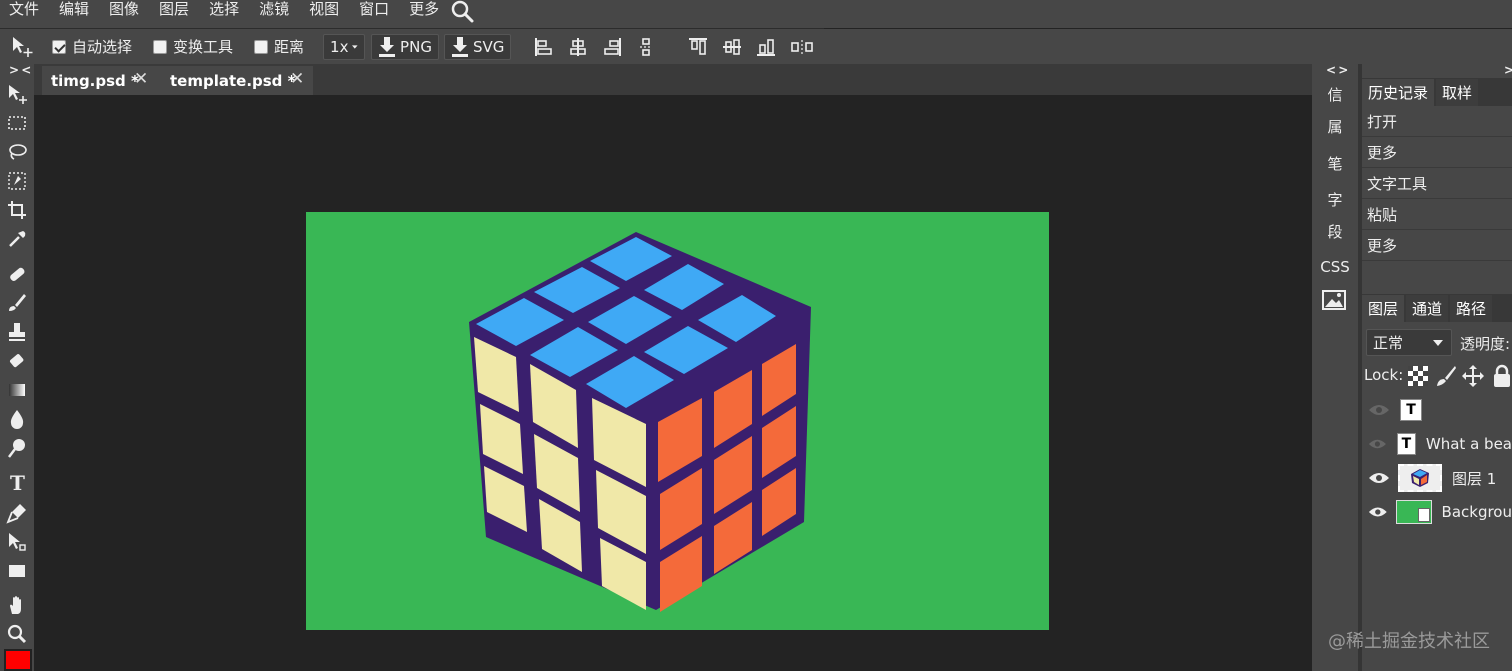 The width and height of the screenshot is (1512, 671). I want to click on lock-position-icon, so click(1473, 378).